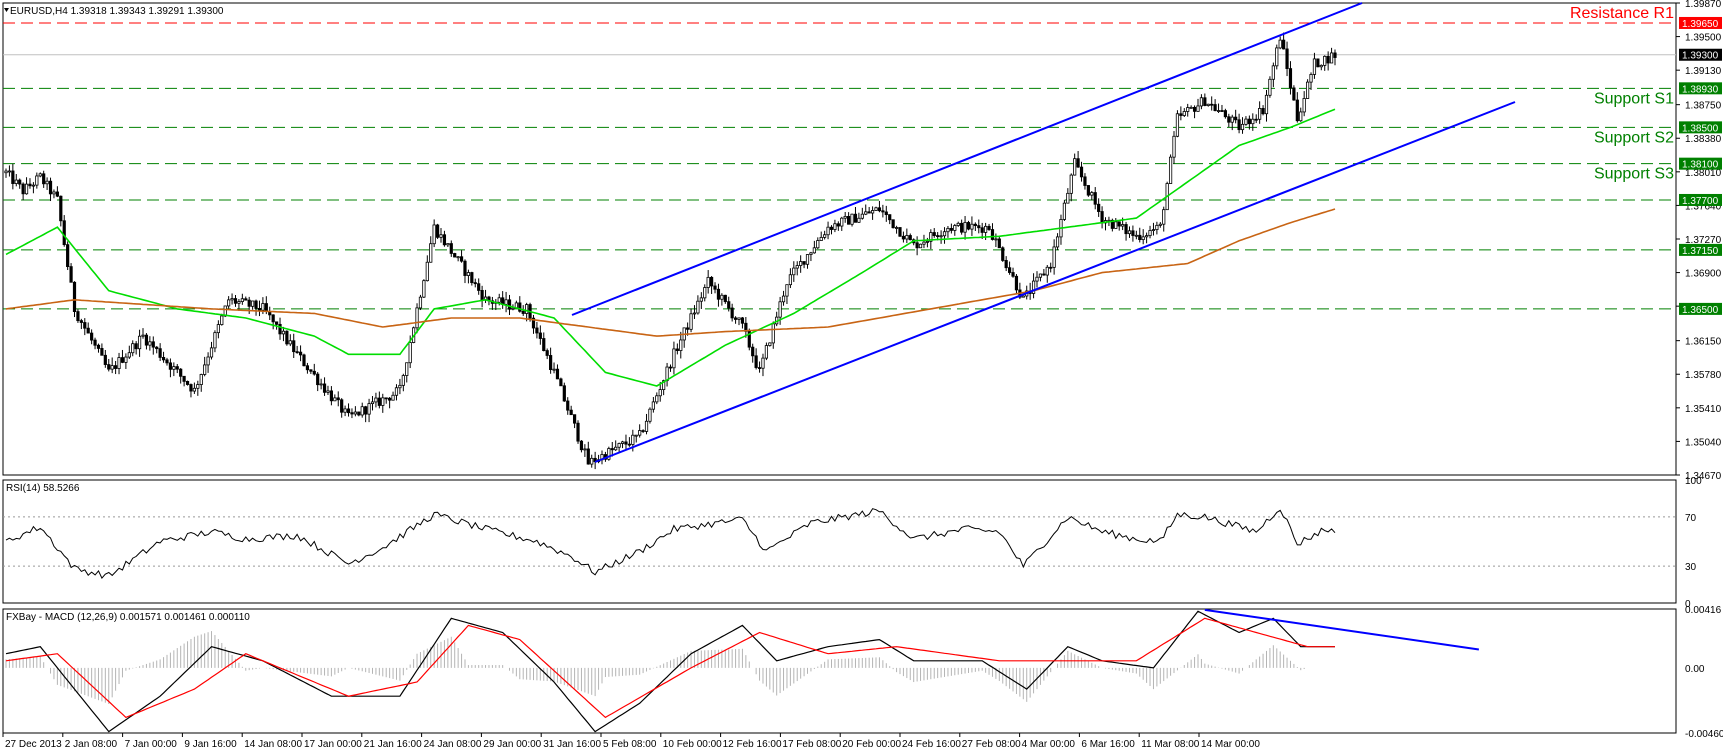 The width and height of the screenshot is (1723, 754). Describe the element at coordinates (1703, 106) in the screenshot. I see `price-axis-label: 1.38750` at that location.